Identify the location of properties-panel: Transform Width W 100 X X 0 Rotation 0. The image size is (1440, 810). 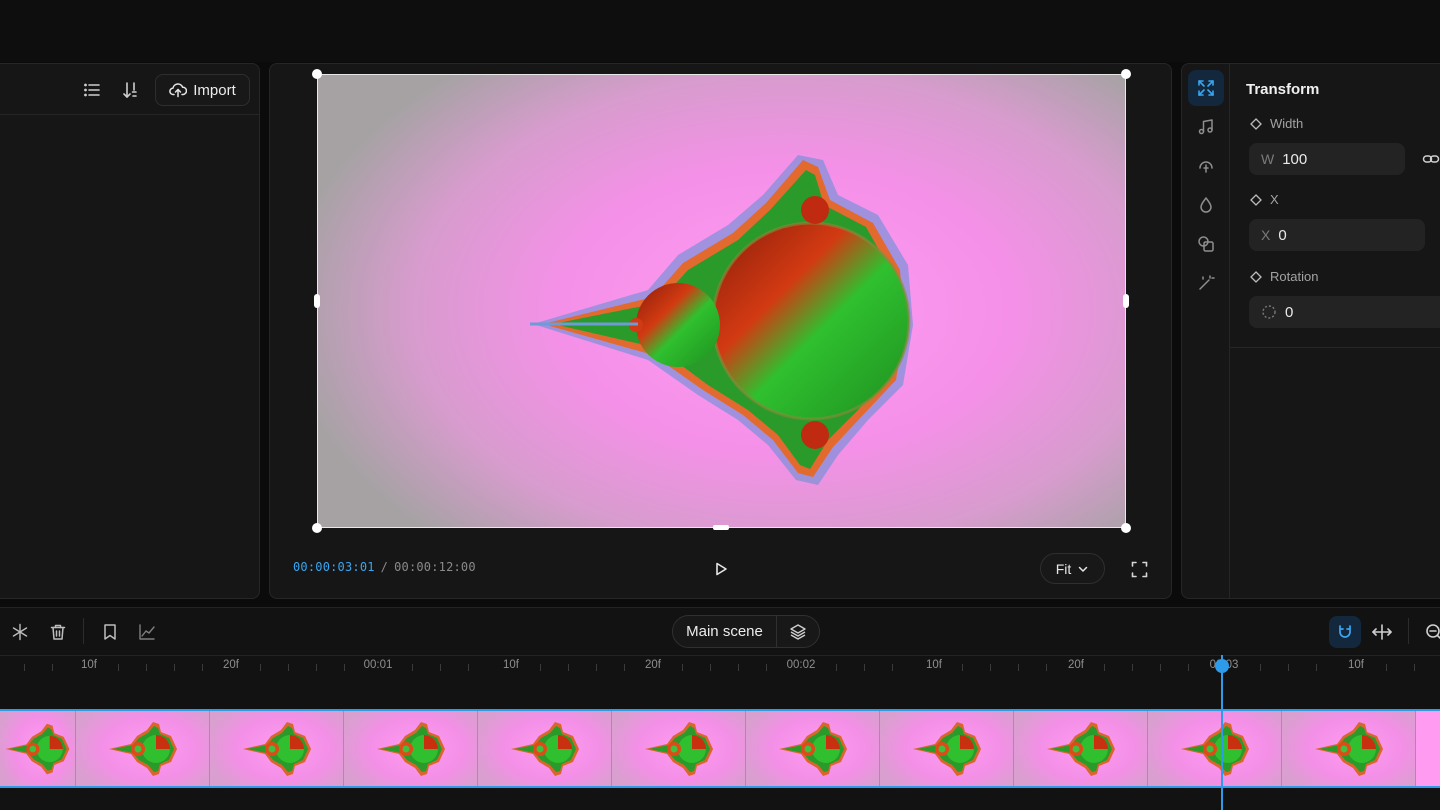
(1310, 331).